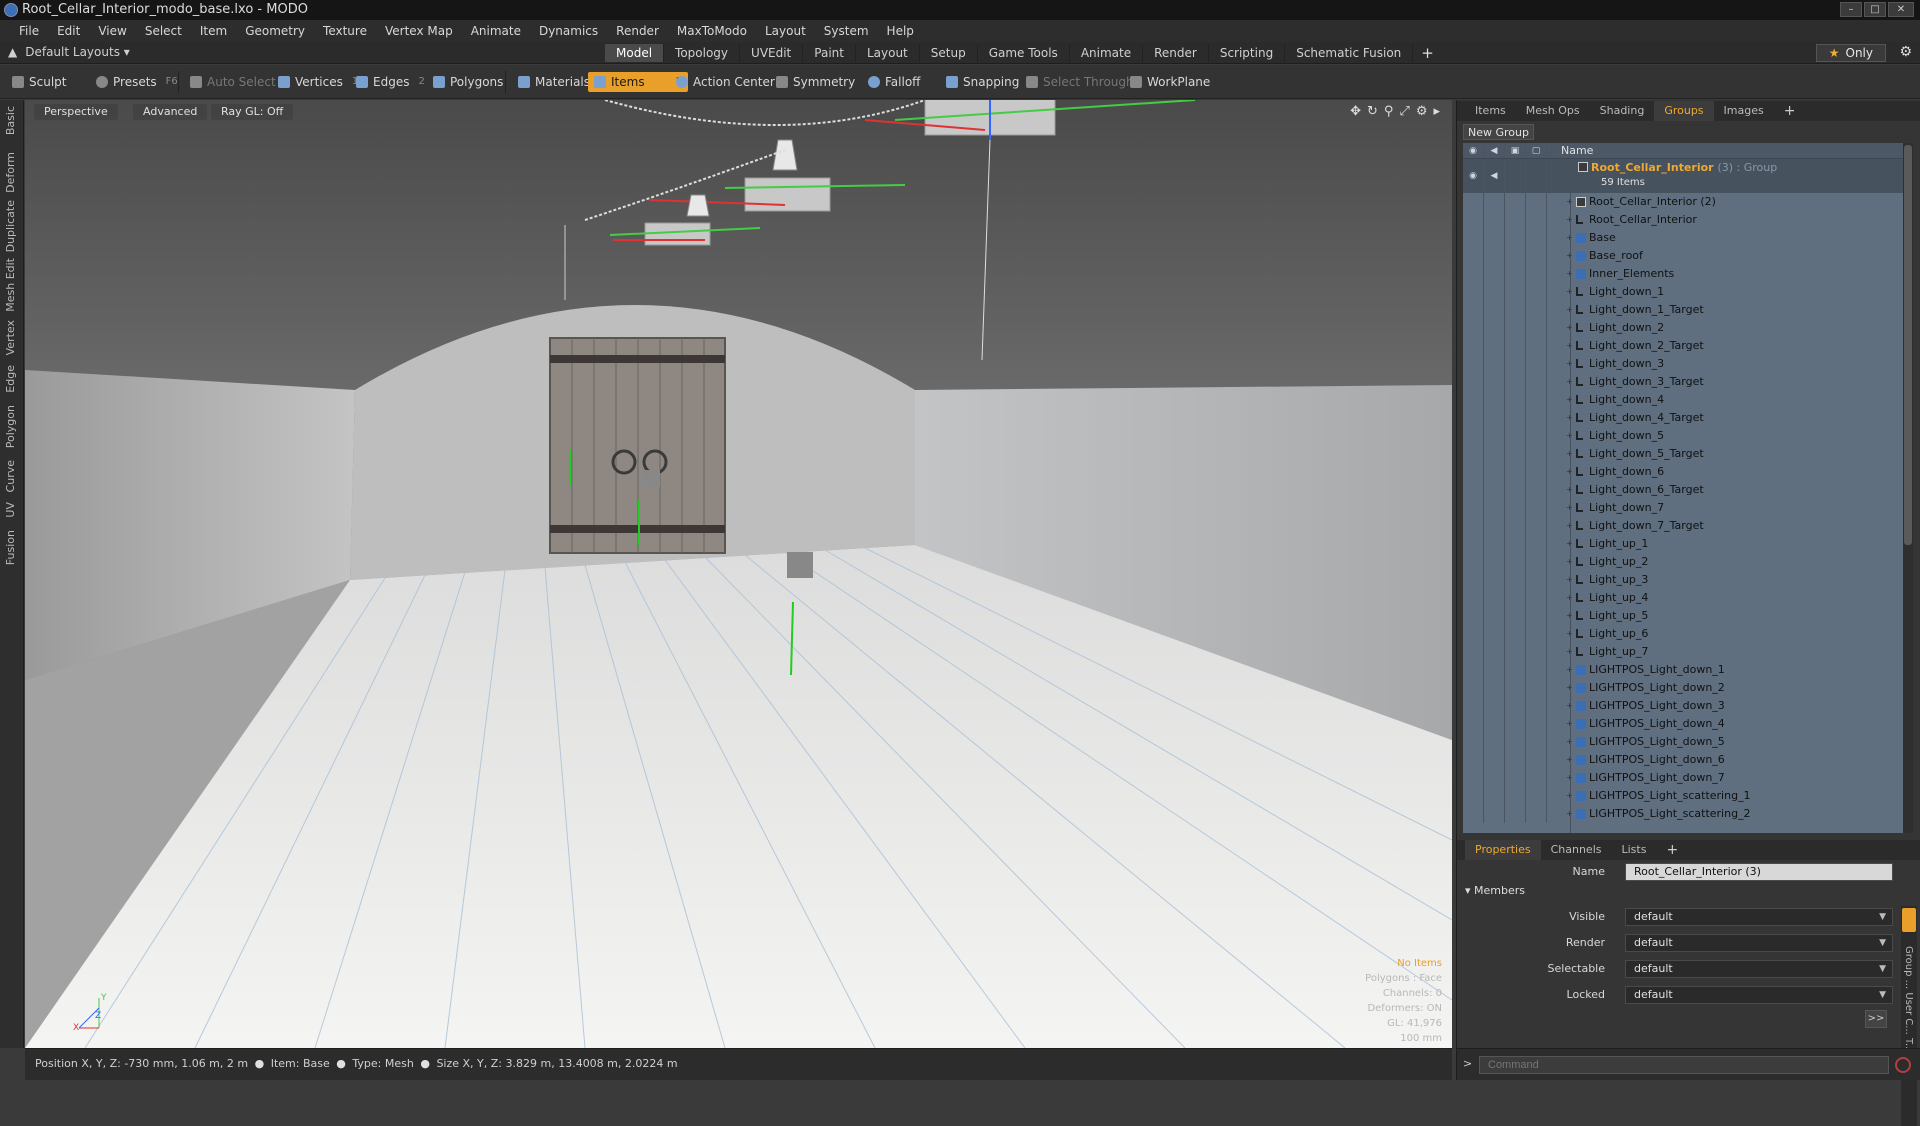  Describe the element at coordinates (1901, 9) in the screenshot. I see `close-button: ✕` at that location.